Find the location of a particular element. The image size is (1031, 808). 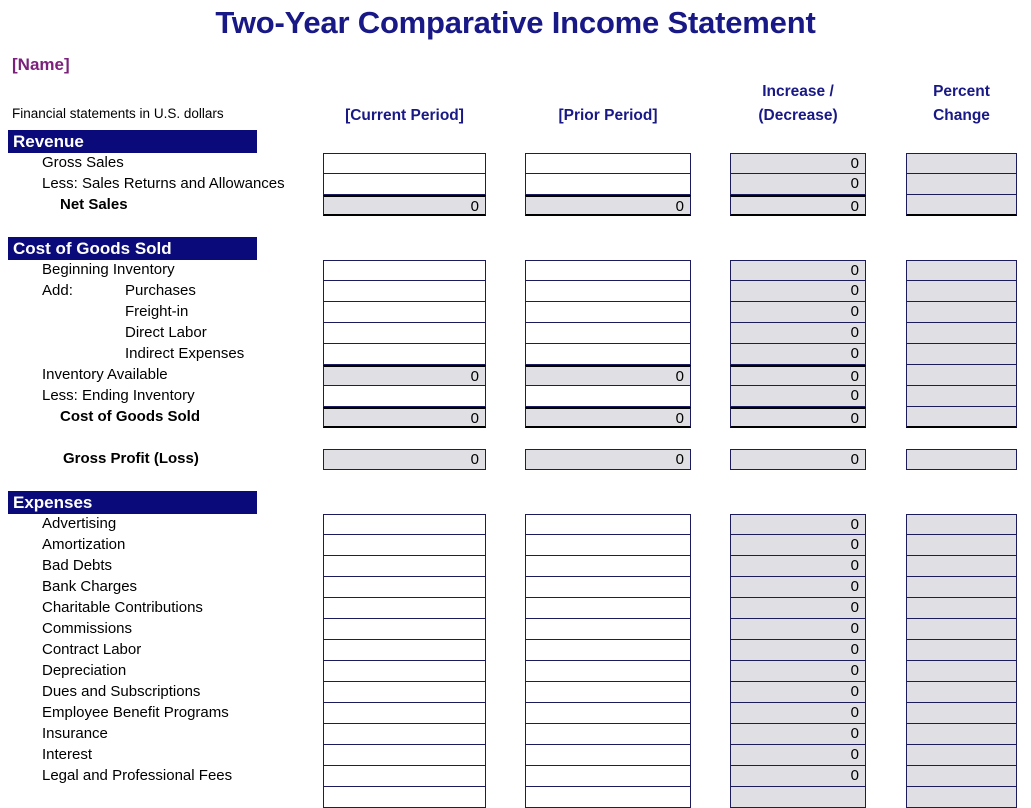

table-row: Amortization 0 is located at coordinates (515, 545).